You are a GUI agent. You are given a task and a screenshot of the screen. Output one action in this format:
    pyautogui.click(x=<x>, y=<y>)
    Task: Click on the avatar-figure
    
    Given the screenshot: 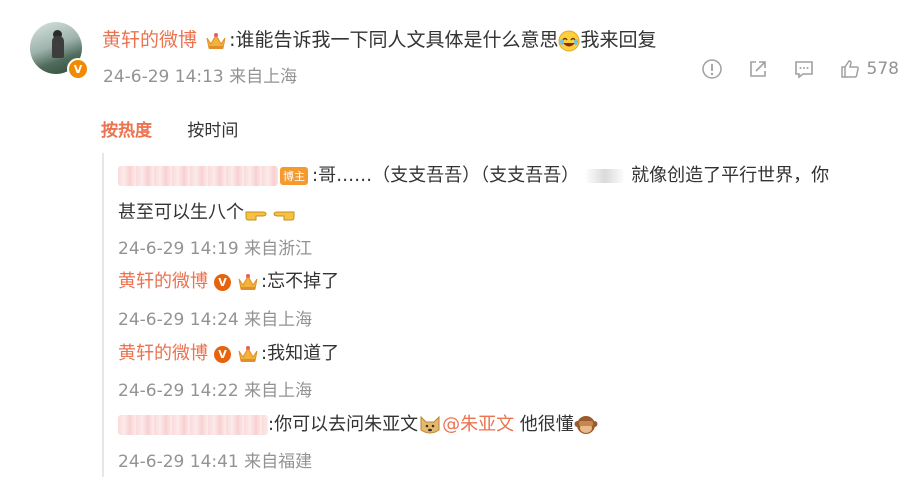 What is the action you would take?
    pyautogui.click(x=58, y=47)
    